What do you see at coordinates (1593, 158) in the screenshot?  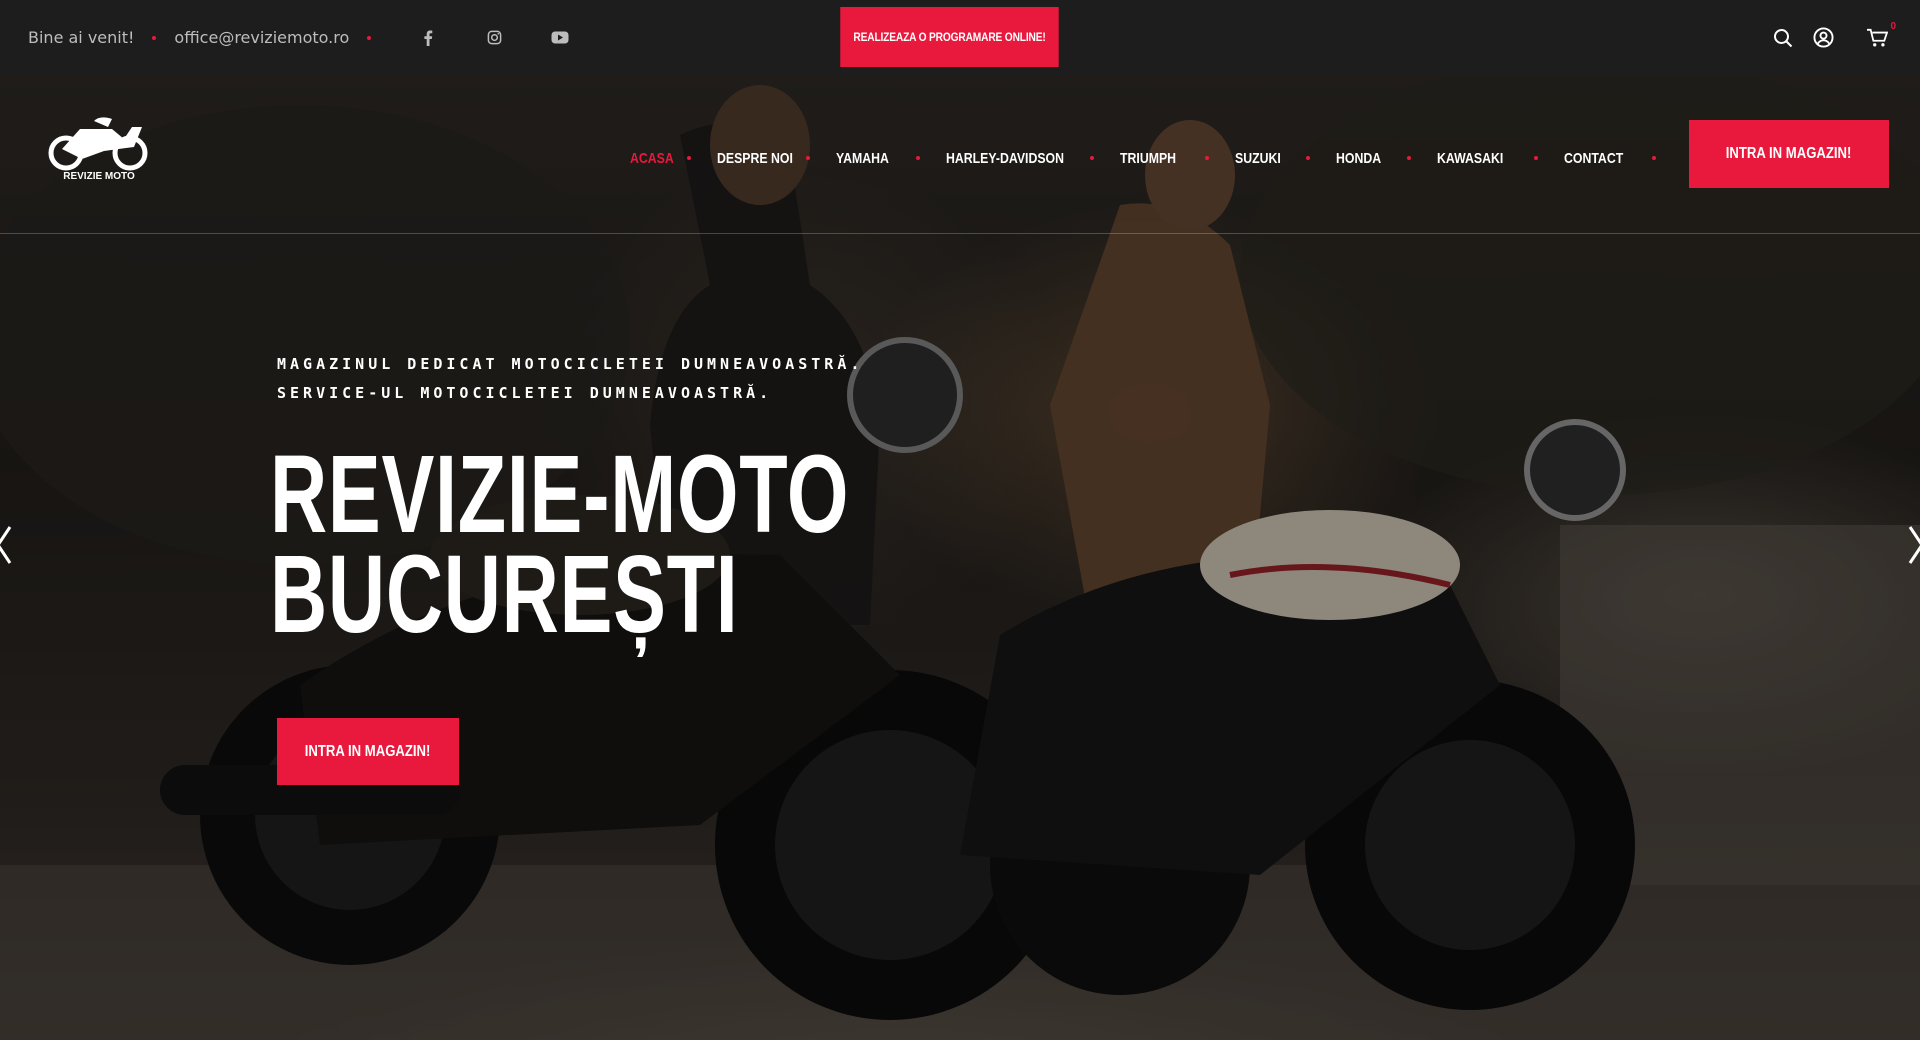 I see `nav-item-contact: CONTACT` at bounding box center [1593, 158].